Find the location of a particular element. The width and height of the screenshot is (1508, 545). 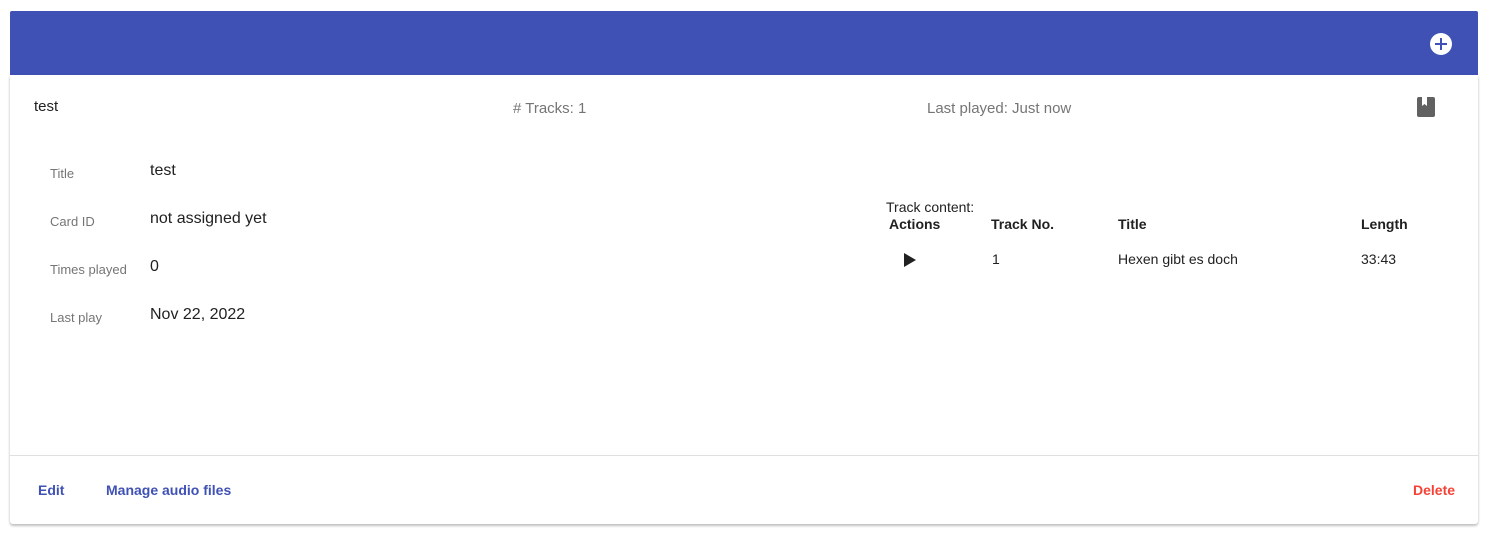

detail-label: Last play is located at coordinates (76, 317).